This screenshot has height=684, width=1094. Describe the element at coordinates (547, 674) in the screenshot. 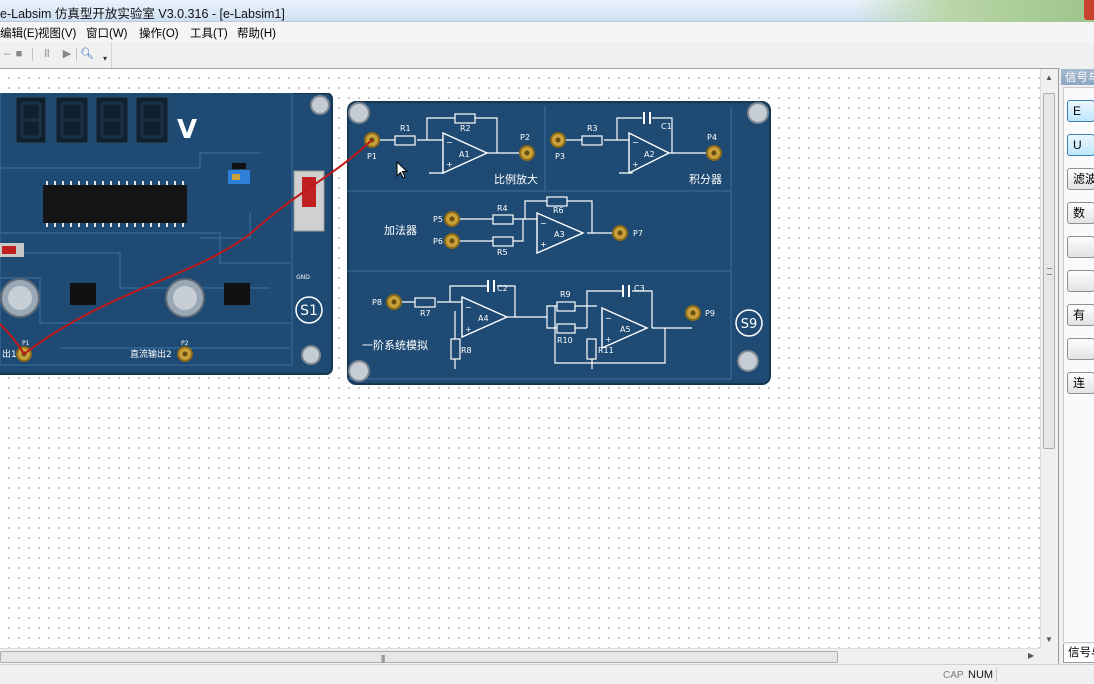

I see `status-bar: CAP NUM` at that location.